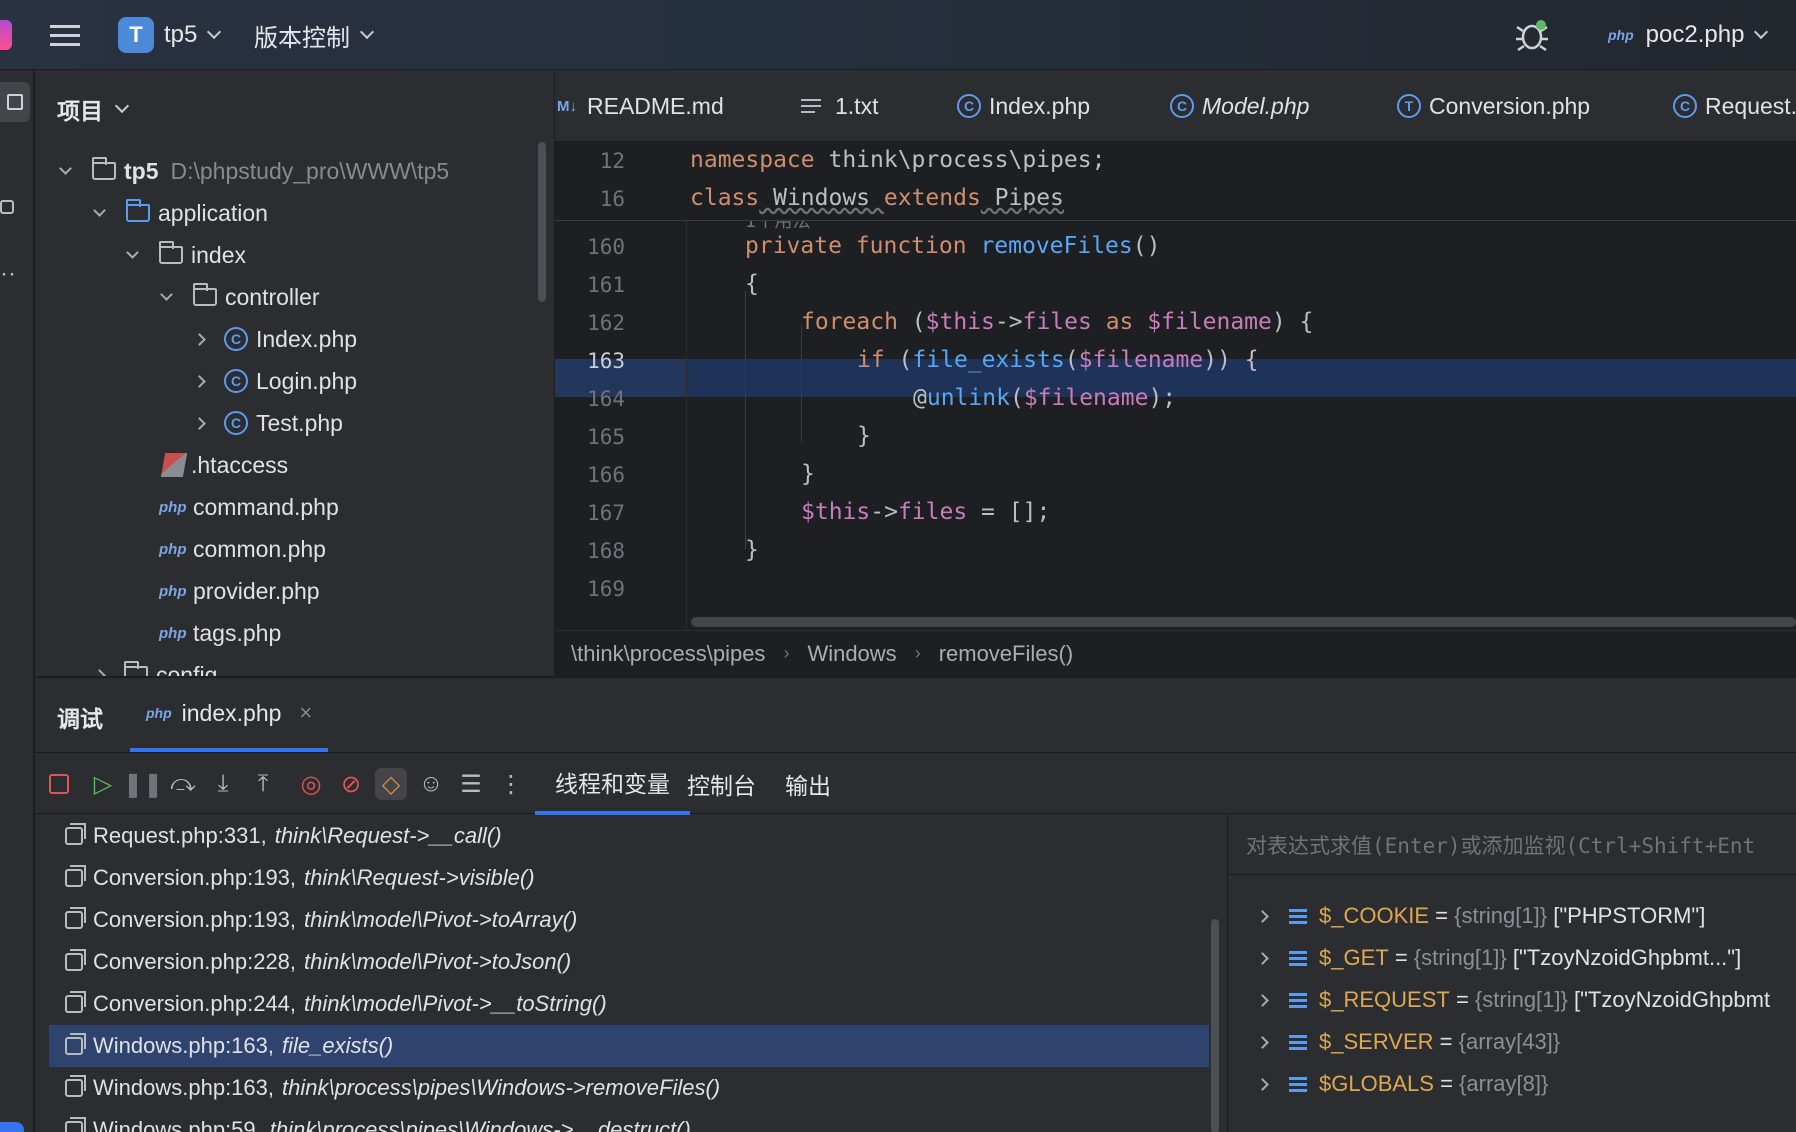 The height and width of the screenshot is (1132, 1796). What do you see at coordinates (223, 784) in the screenshot?
I see `step-into-button: ⤓` at bounding box center [223, 784].